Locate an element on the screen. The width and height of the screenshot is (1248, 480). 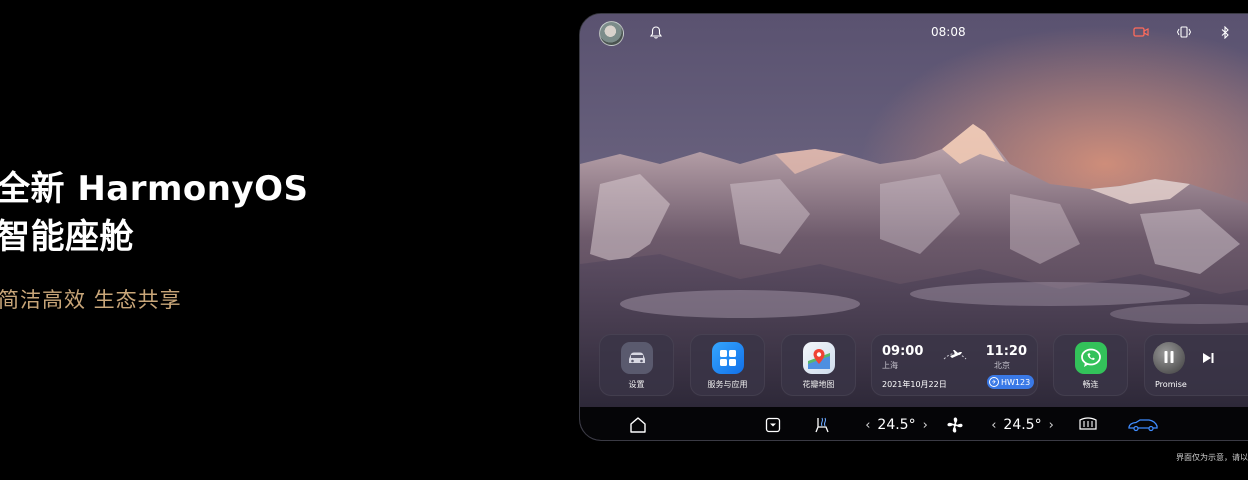
avatar is located at coordinates (611, 33).